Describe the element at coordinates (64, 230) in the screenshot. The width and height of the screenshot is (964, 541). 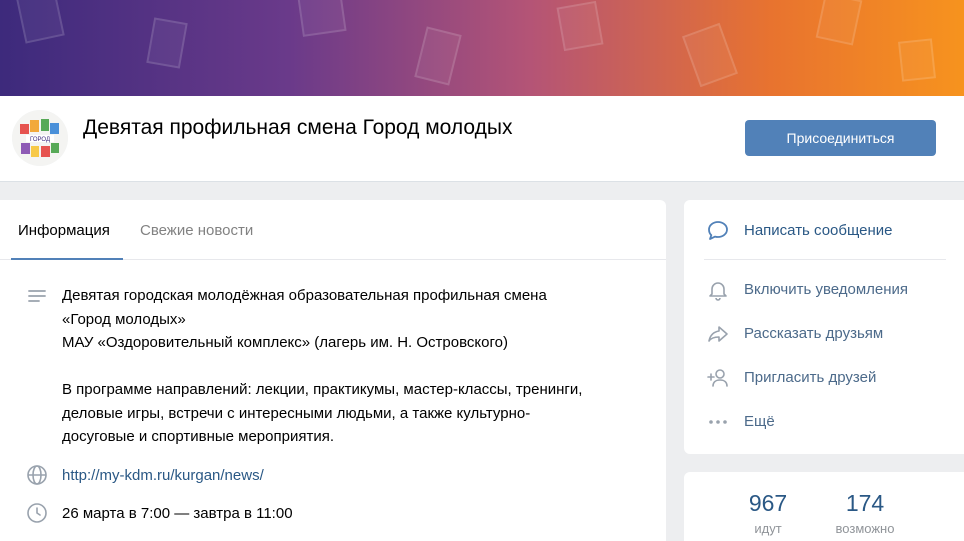
I see `tab-info: Информация` at that location.